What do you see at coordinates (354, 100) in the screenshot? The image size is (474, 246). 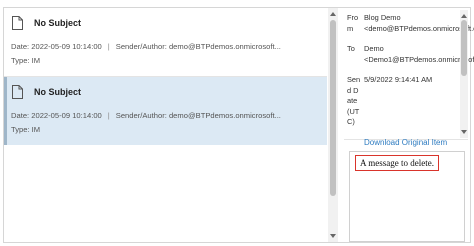 I see `sent-date-label: Send Date (UTC)` at bounding box center [354, 100].